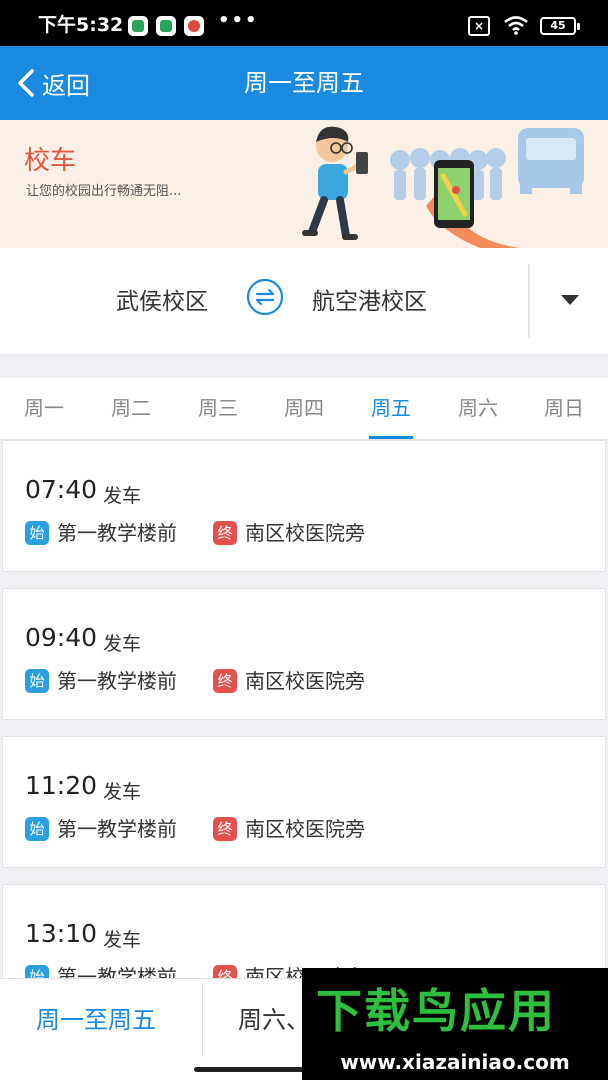 This screenshot has height=1080, width=608. Describe the element at coordinates (479, 26) in the screenshot. I see `sim-off-icon: ×` at that location.